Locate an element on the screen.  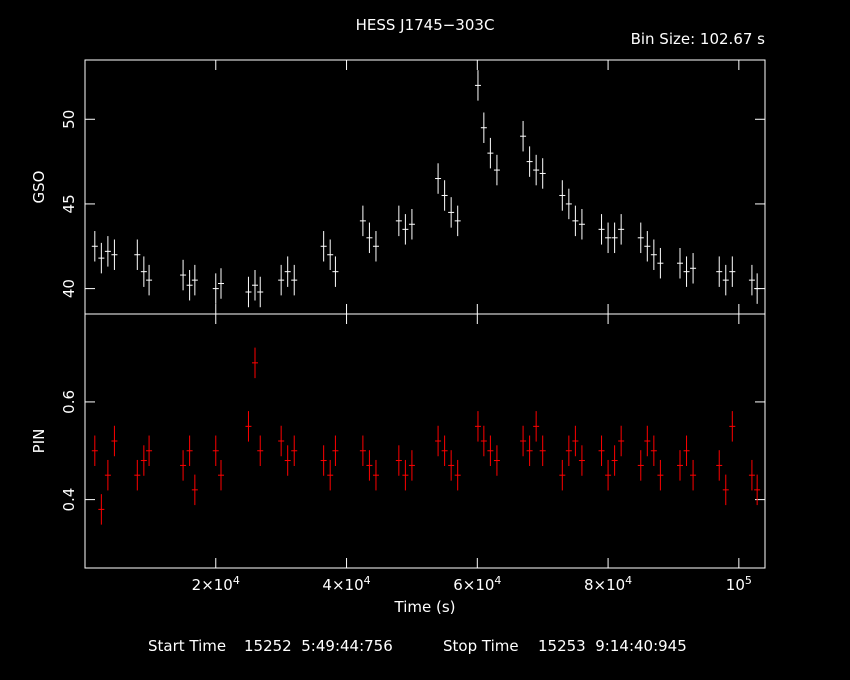
x-axis-label: Time (s) is located at coordinates (425, 607).